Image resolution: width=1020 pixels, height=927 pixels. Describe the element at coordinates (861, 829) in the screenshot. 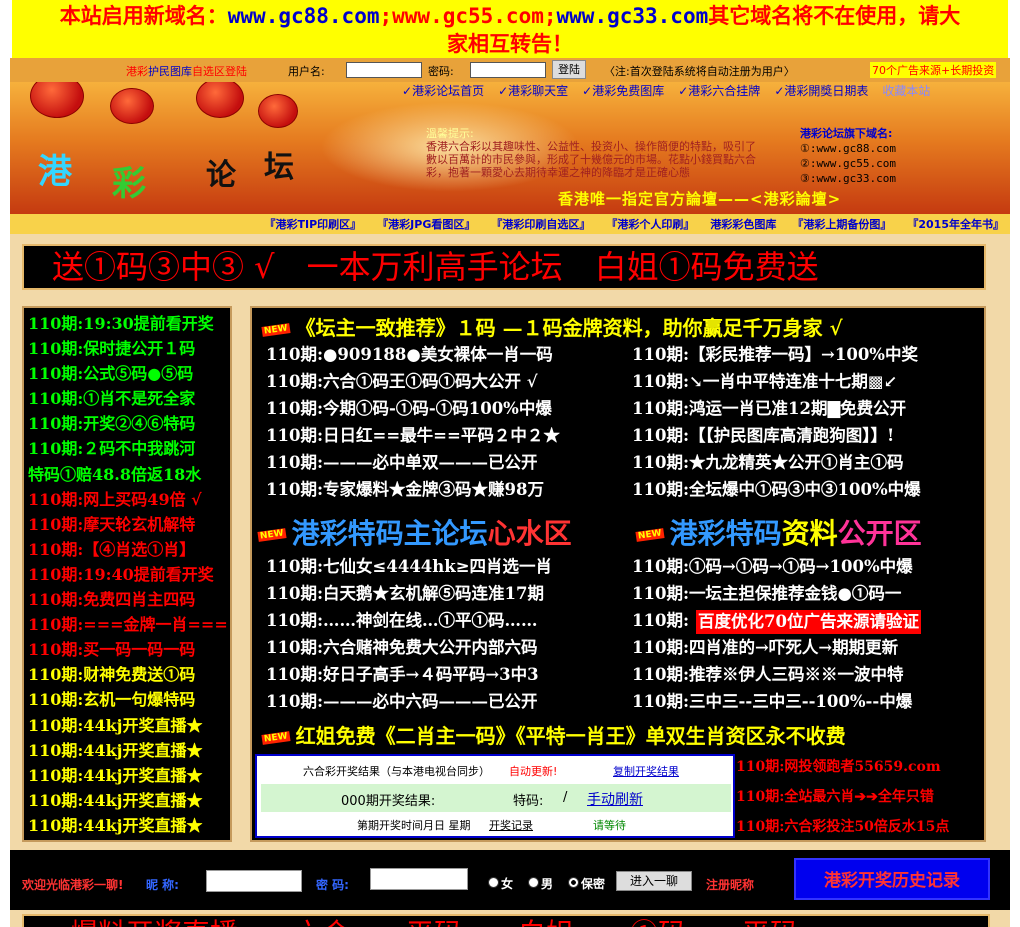

I see `side-link: 110期:六合彩投注50倍反水15点` at that location.